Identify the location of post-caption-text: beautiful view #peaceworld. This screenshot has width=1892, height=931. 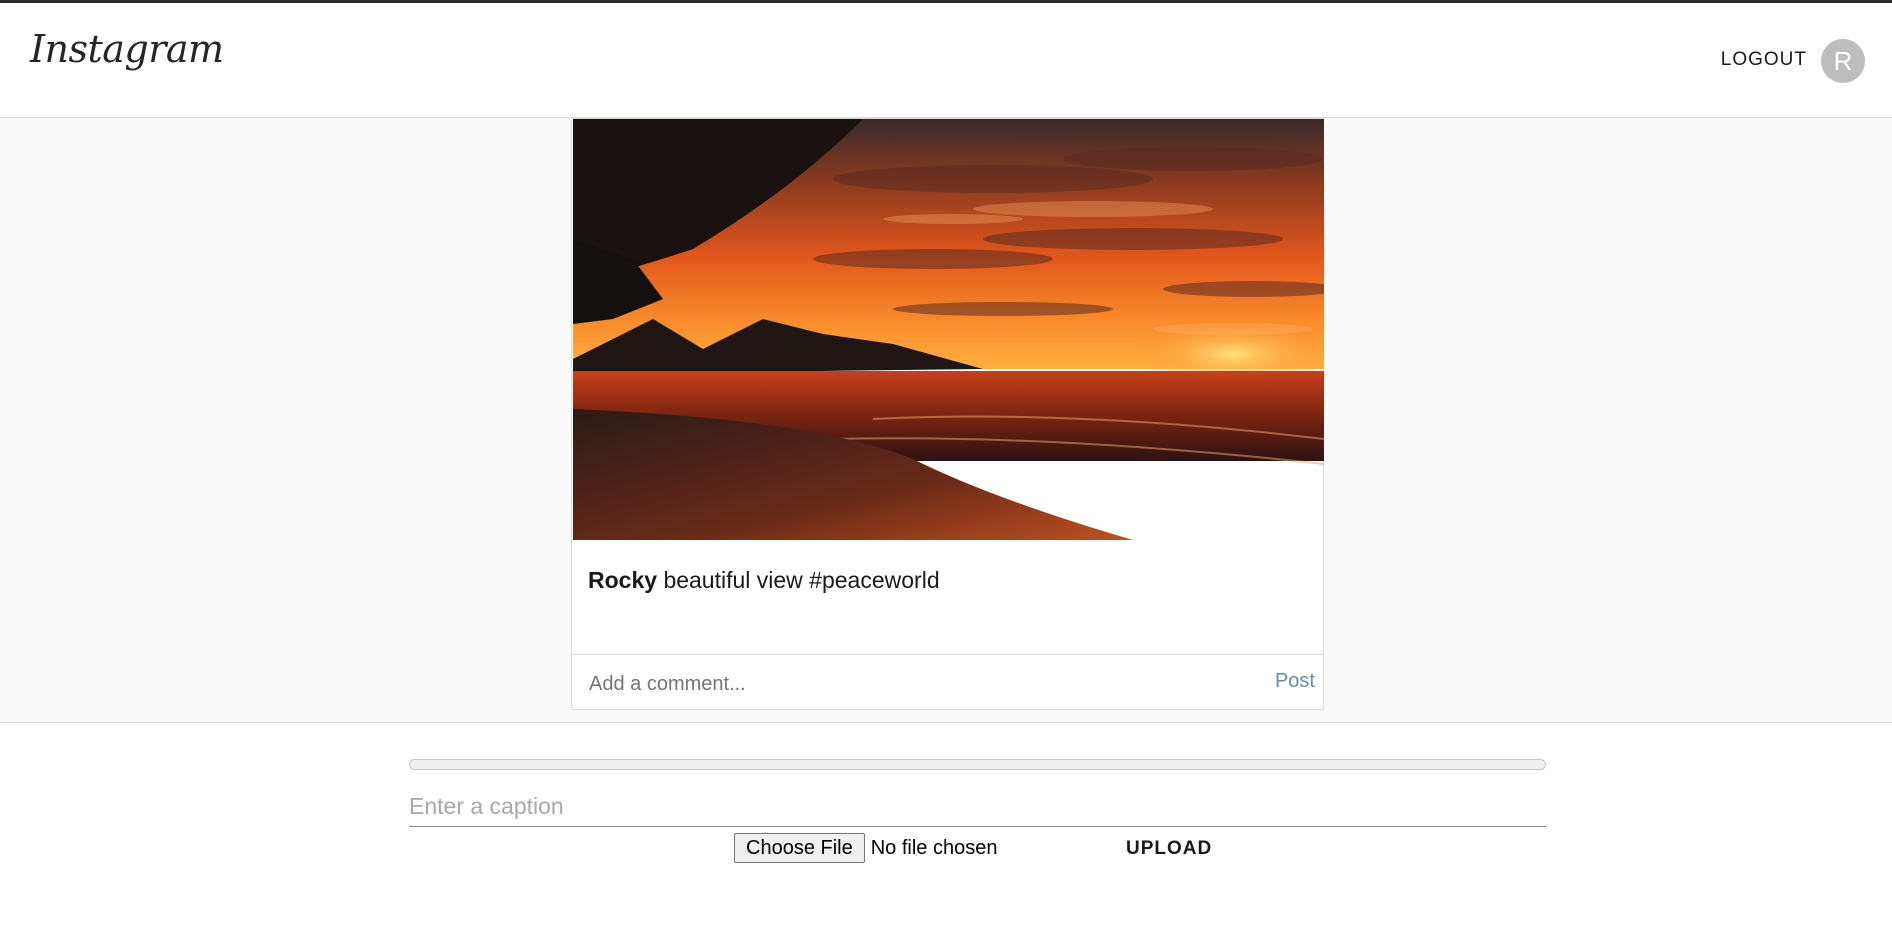
(801, 580).